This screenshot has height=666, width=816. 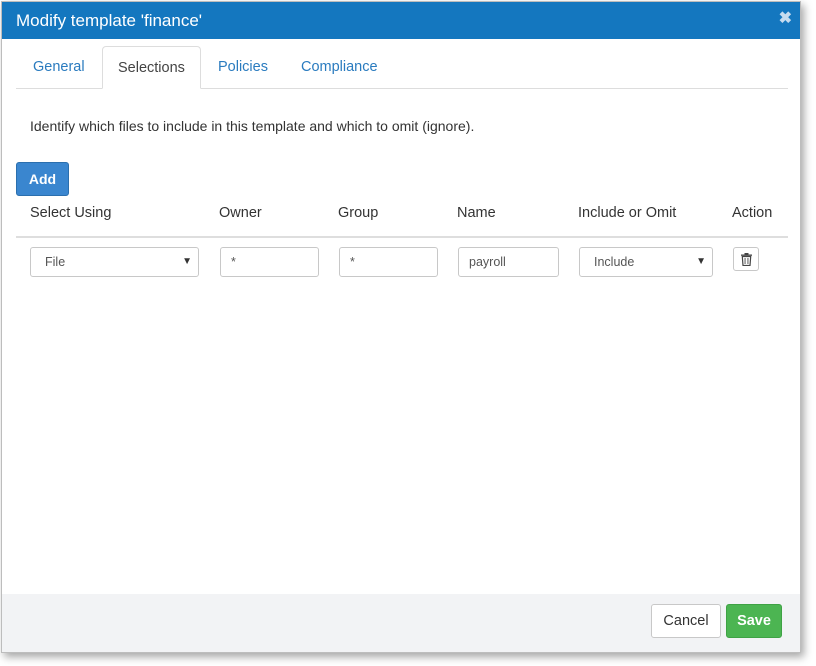 I want to click on column-header-action: Action, so click(x=752, y=213).